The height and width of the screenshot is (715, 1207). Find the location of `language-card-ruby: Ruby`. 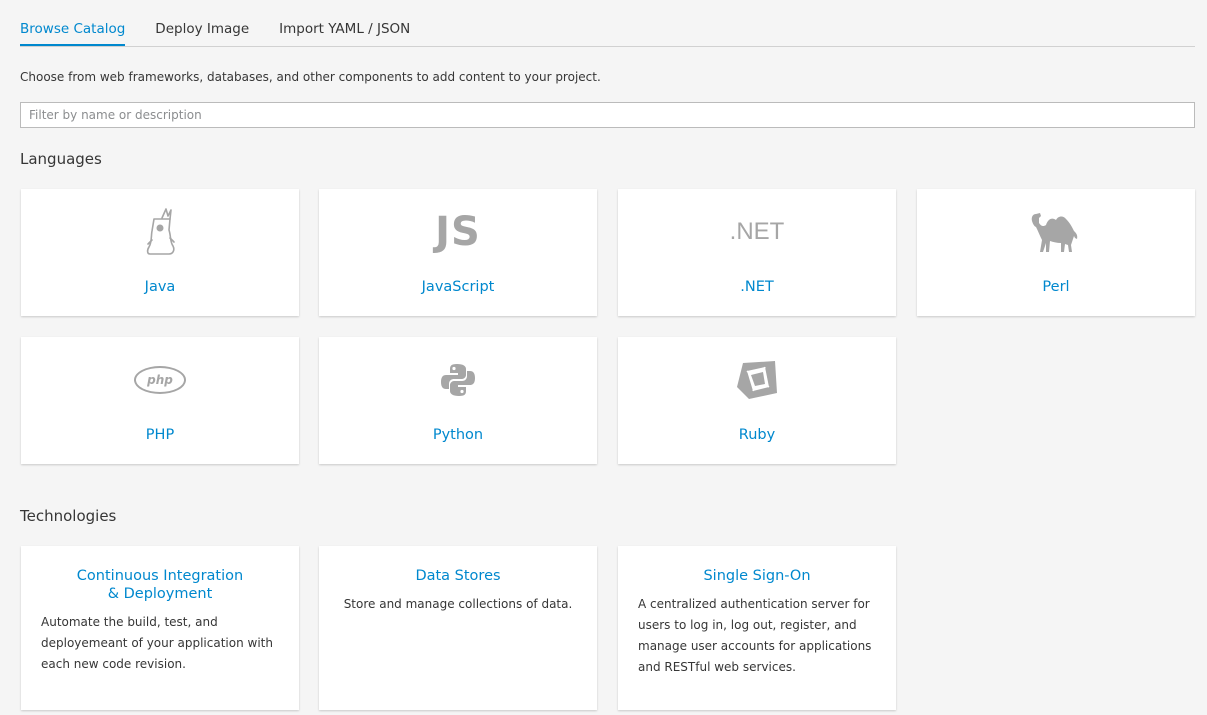

language-card-ruby: Ruby is located at coordinates (757, 400).